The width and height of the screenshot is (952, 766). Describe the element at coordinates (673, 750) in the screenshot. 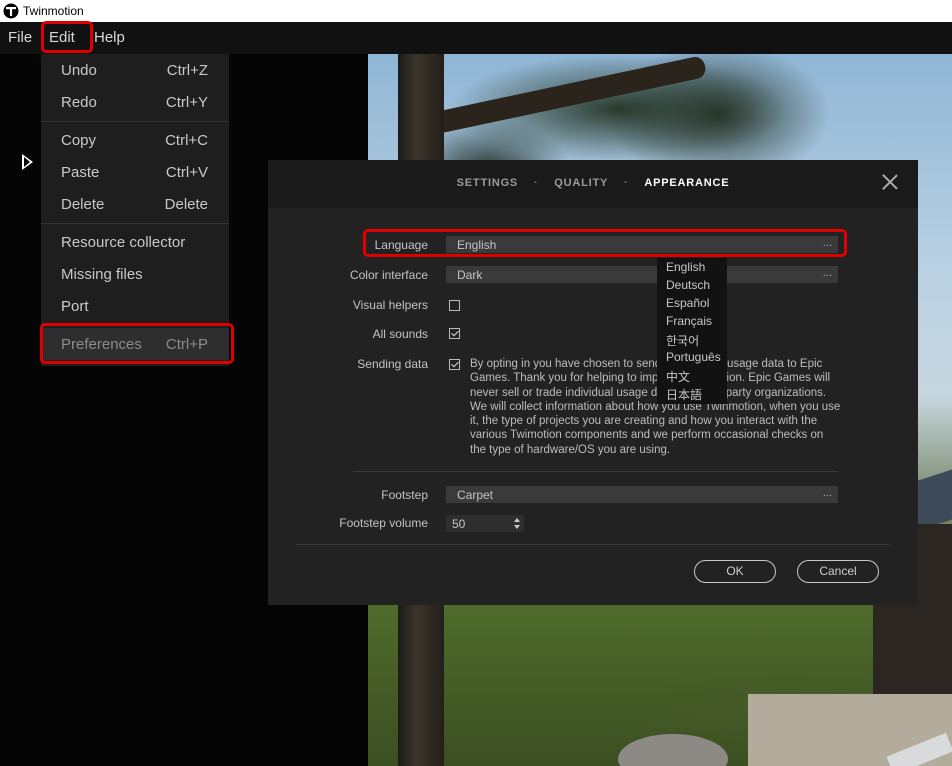

I see `rock` at that location.